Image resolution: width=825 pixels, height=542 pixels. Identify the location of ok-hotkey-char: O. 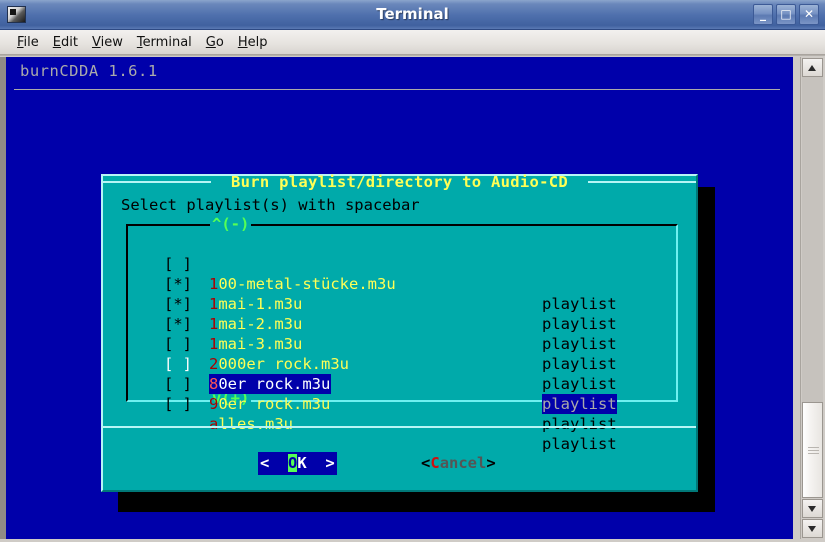
(293, 463).